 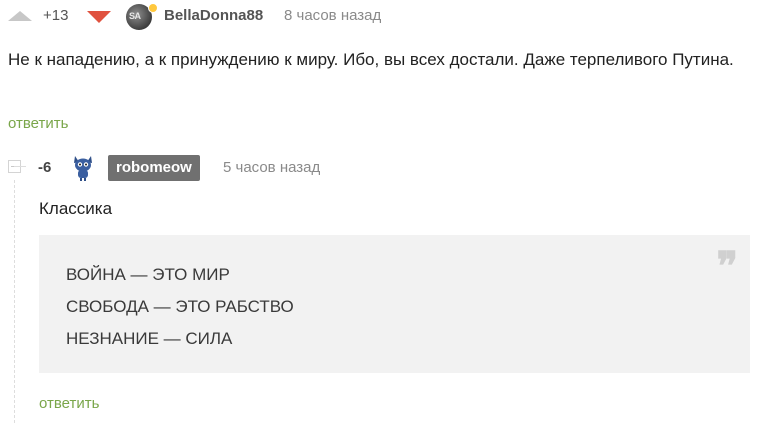 I want to click on quote-line: НЕЗНАНИЕ — СИЛА, so click(x=149, y=338).